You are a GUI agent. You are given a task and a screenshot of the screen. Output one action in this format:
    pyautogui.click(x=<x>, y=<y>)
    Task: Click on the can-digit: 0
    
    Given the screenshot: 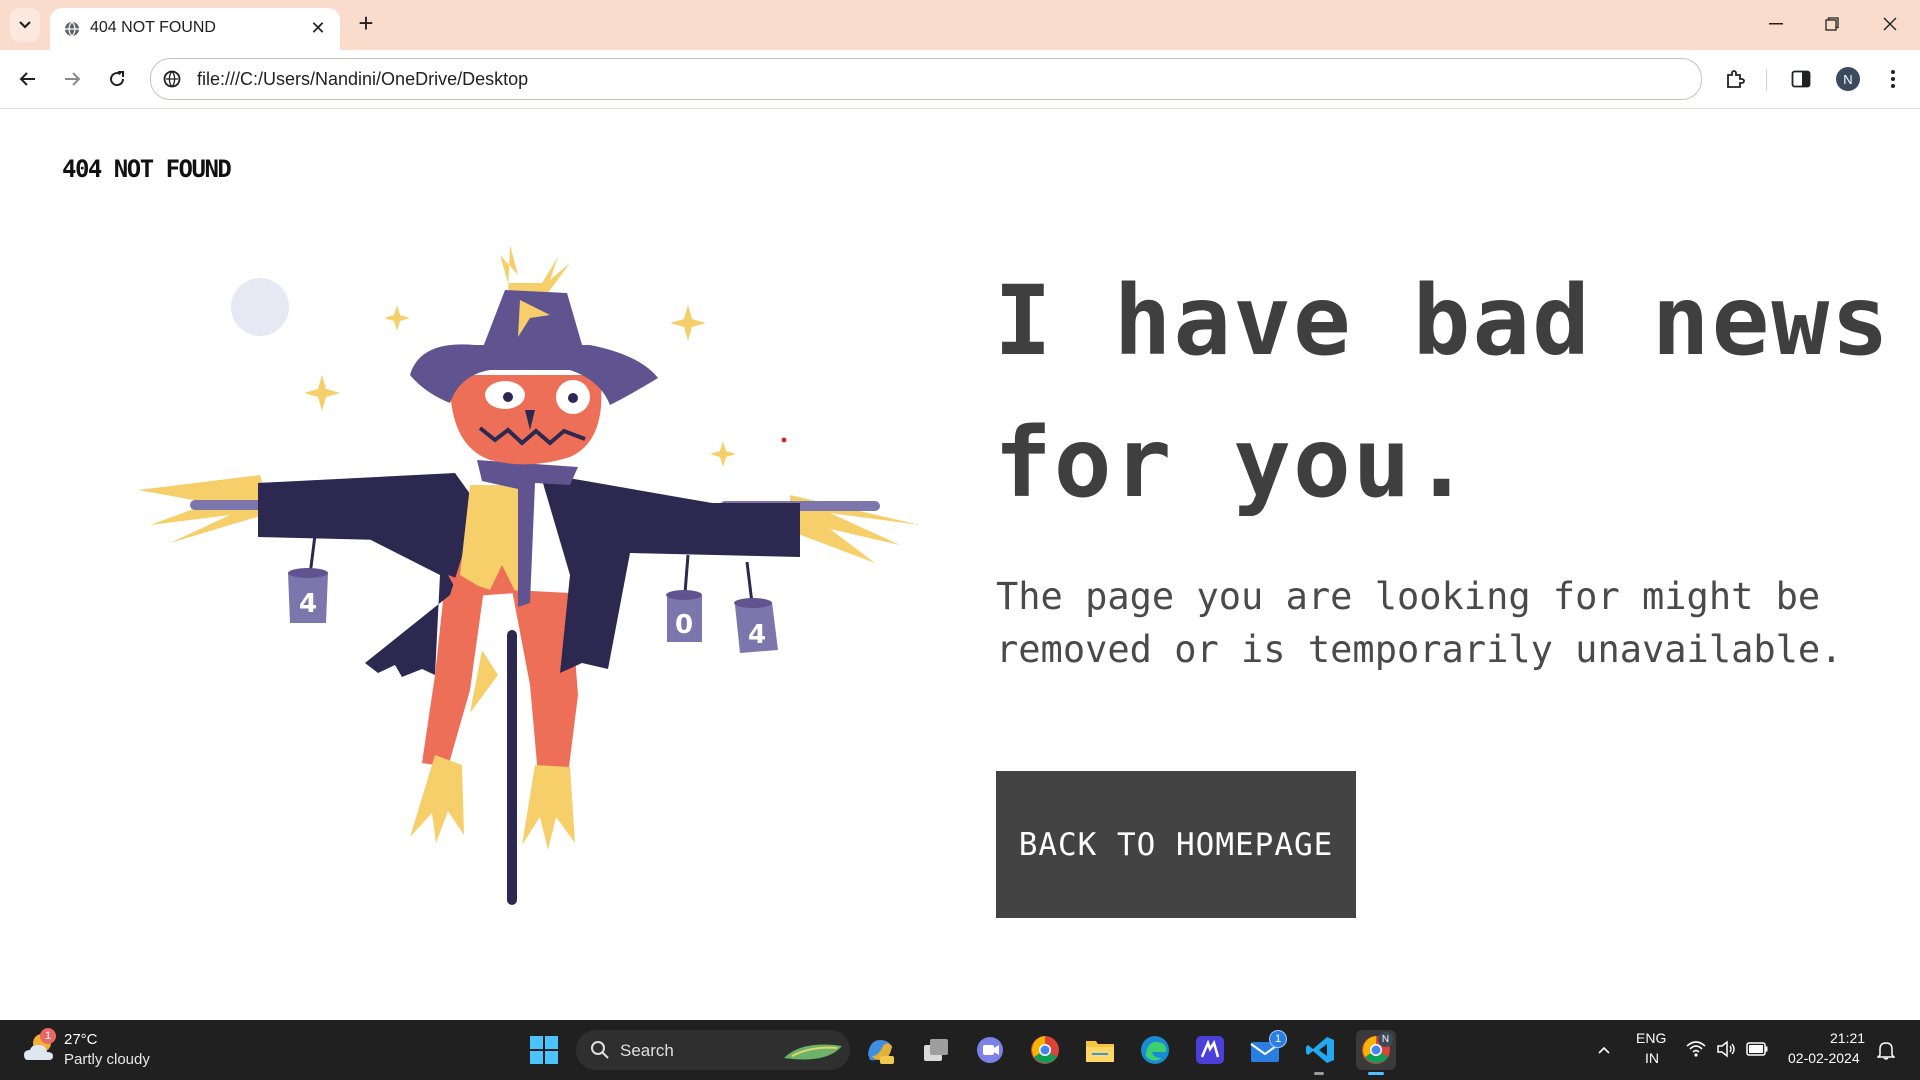 What is the action you would take?
    pyautogui.click(x=684, y=625)
    